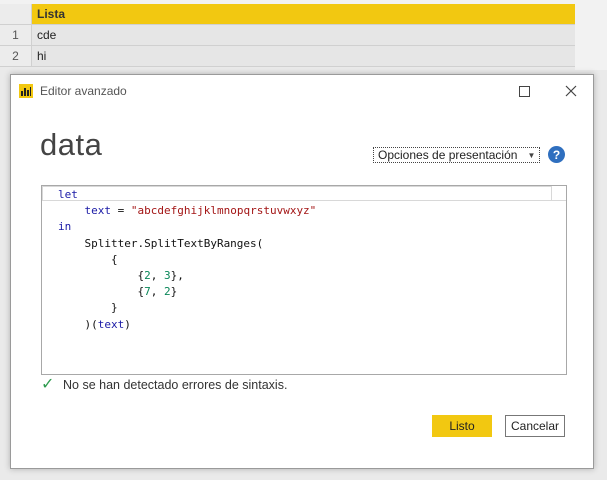 The height and width of the screenshot is (480, 607). Describe the element at coordinates (591, 35) in the screenshot. I see `right-panel` at that location.